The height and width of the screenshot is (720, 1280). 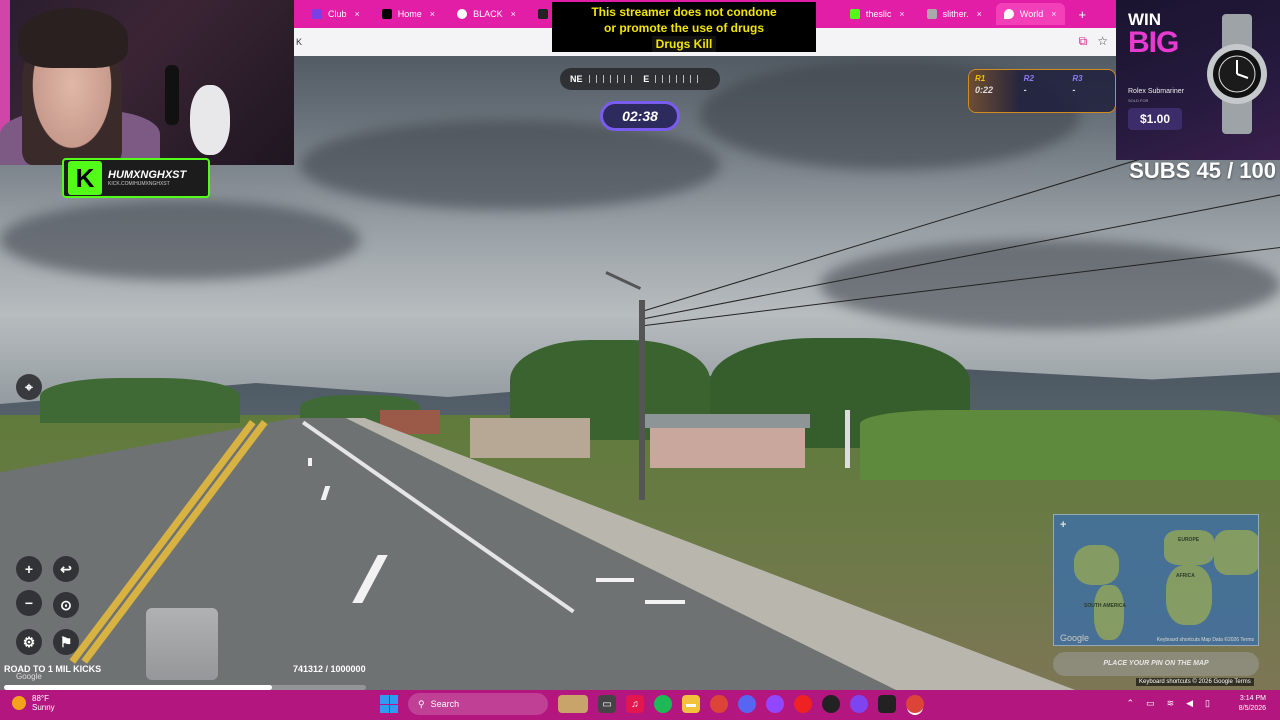 What do you see at coordinates (329, 669) in the screenshot?
I see `kicks-goal-count: 741312 / 1000000` at bounding box center [329, 669].